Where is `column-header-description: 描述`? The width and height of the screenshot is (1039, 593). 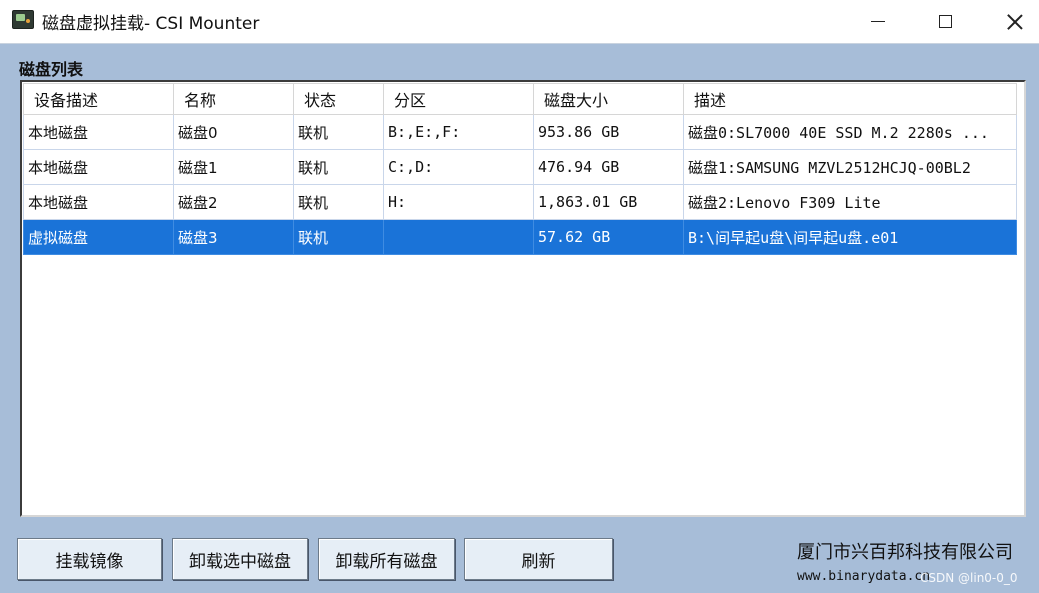 column-header-description: 描述 is located at coordinates (850, 99).